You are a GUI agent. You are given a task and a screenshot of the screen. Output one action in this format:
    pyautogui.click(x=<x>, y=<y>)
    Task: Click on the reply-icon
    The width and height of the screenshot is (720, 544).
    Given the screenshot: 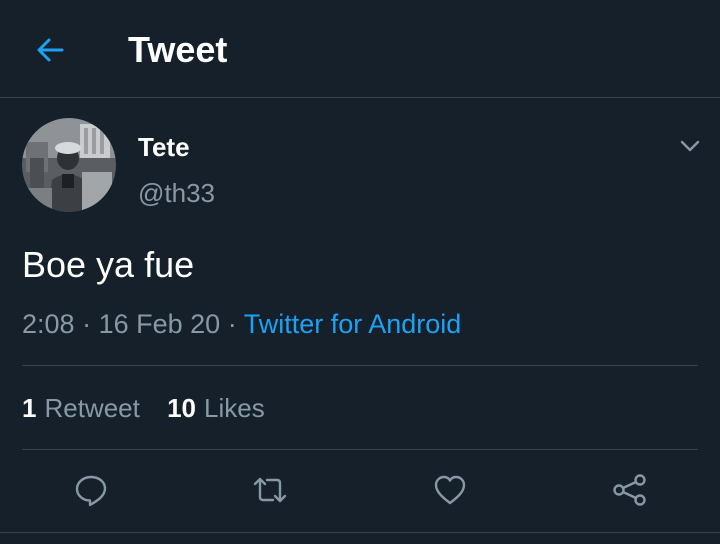 What is the action you would take?
    pyautogui.click(x=91, y=491)
    